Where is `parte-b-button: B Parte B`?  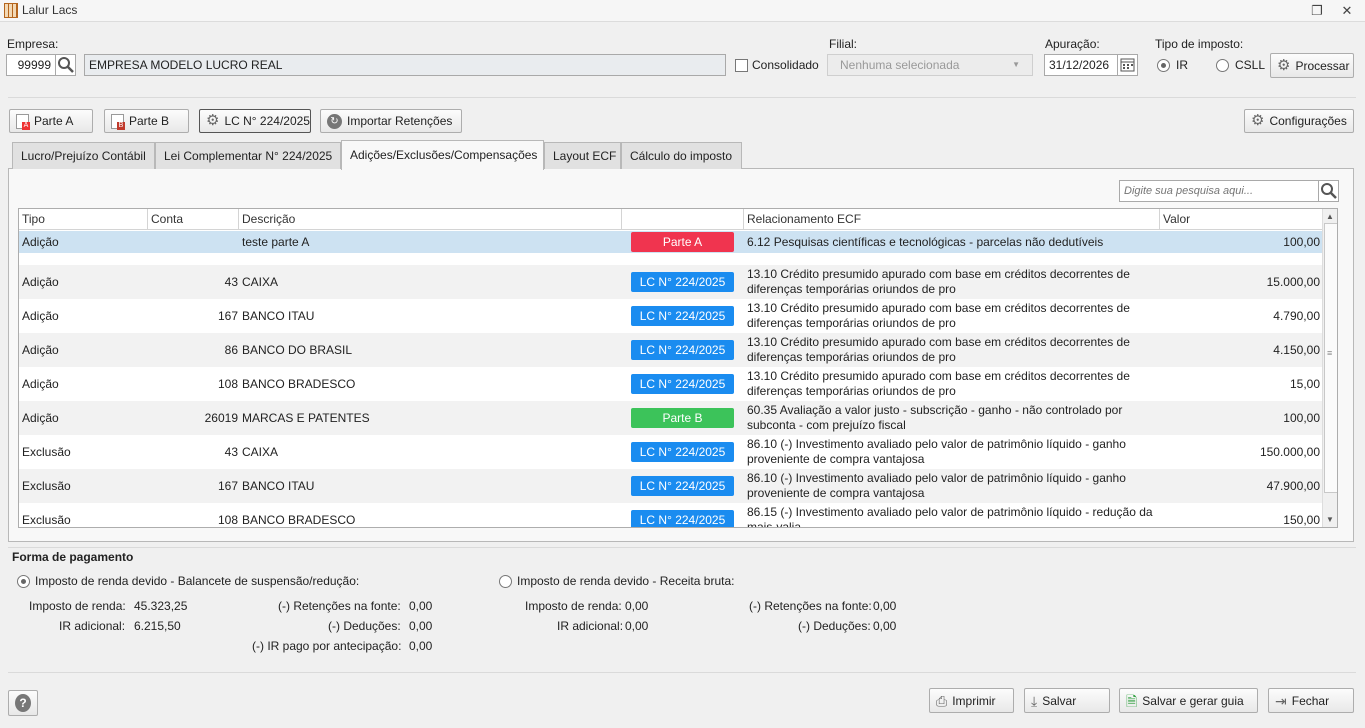 parte-b-button: B Parte B is located at coordinates (146, 121).